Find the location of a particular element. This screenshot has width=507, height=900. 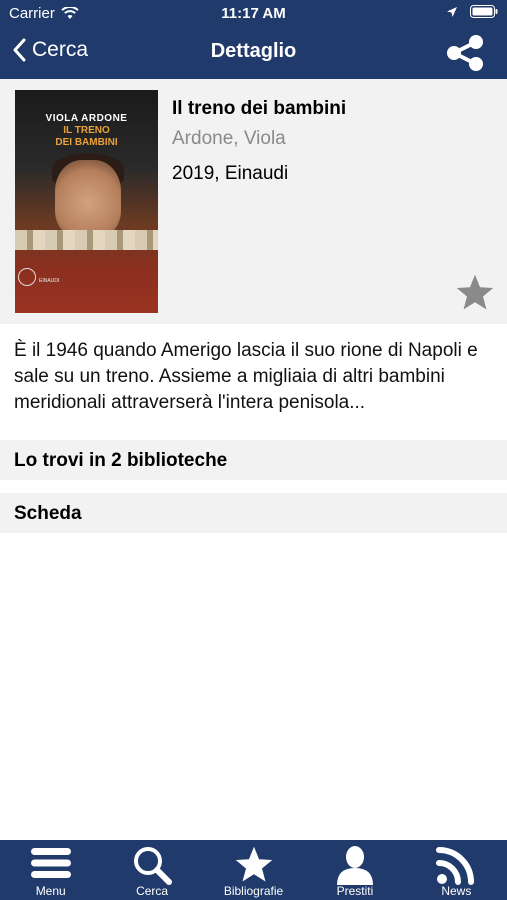

navigation-bar: Cerca Dettaglio is located at coordinates (253, 53).